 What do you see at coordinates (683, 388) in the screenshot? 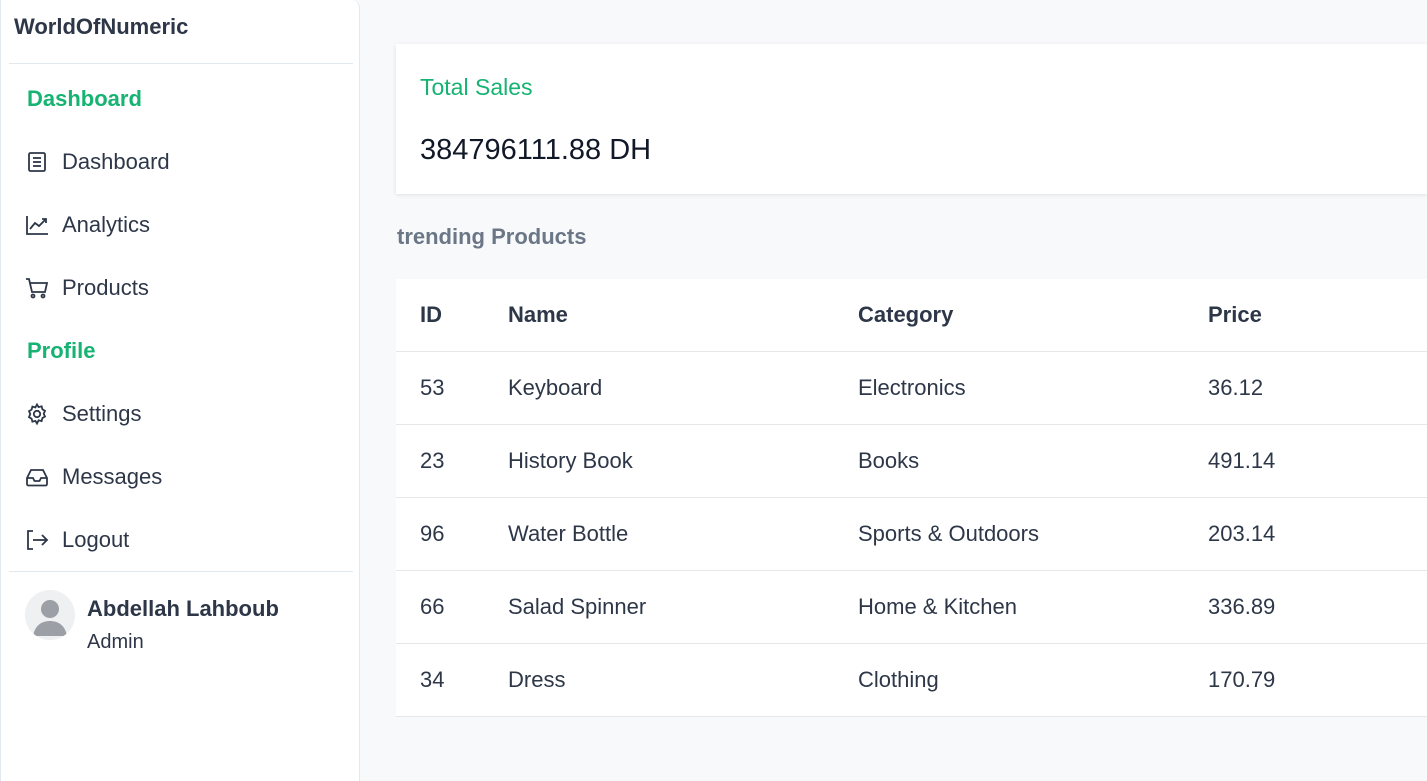
I see `cell-name: Keyboard` at bounding box center [683, 388].